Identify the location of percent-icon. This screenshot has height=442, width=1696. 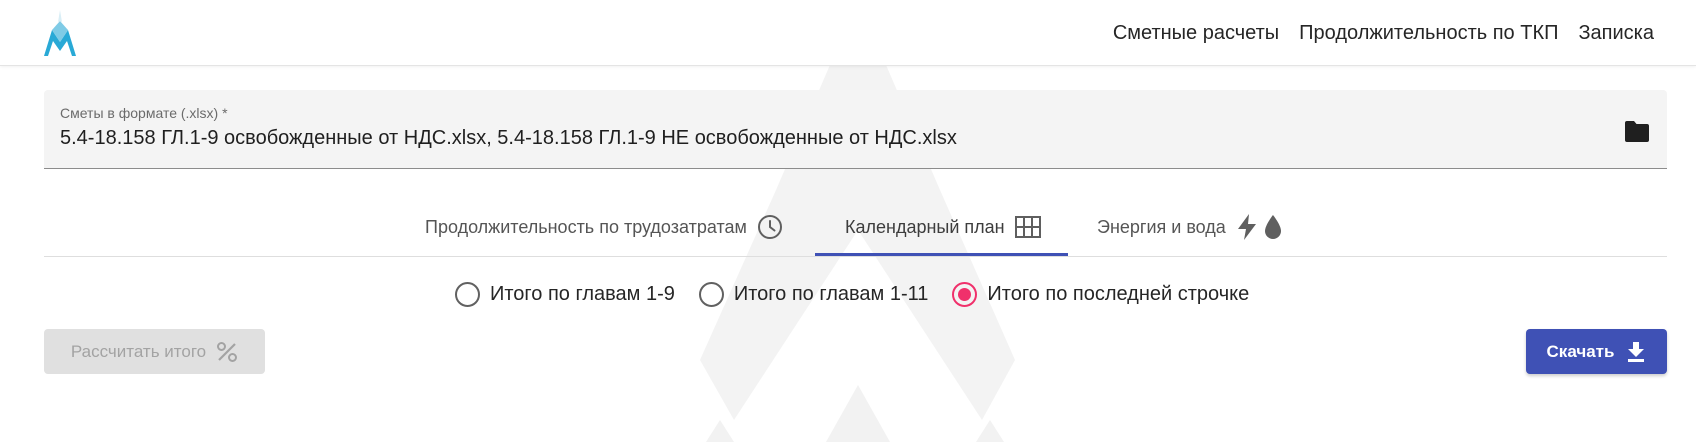
(227, 351).